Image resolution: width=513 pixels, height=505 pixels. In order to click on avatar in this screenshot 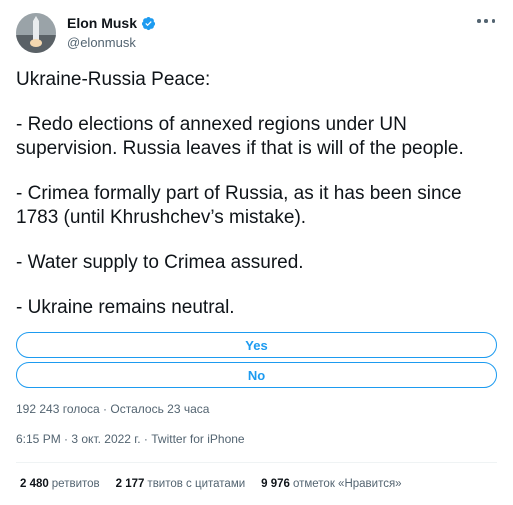, I will do `click(36, 33)`.